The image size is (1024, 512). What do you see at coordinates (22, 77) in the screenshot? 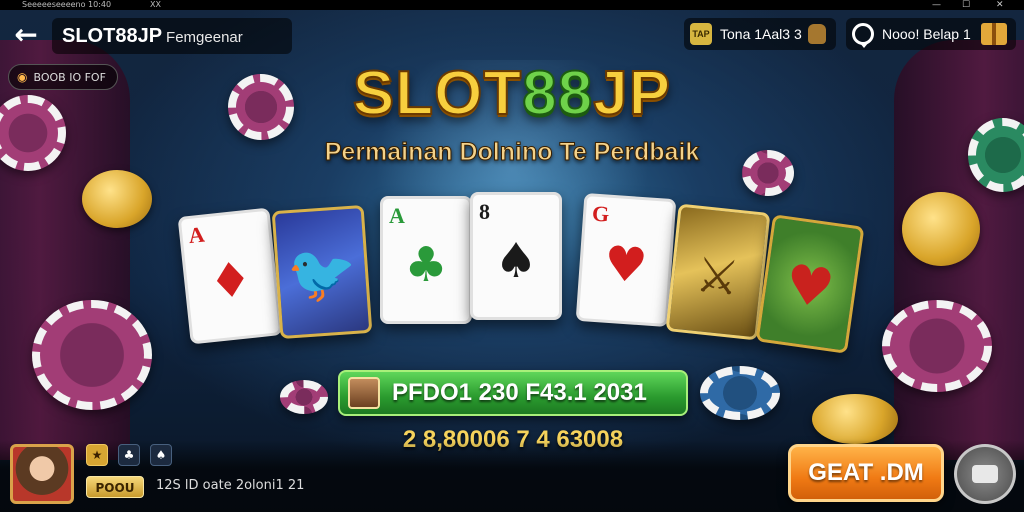
I see `signal-icon: ◉` at bounding box center [22, 77].